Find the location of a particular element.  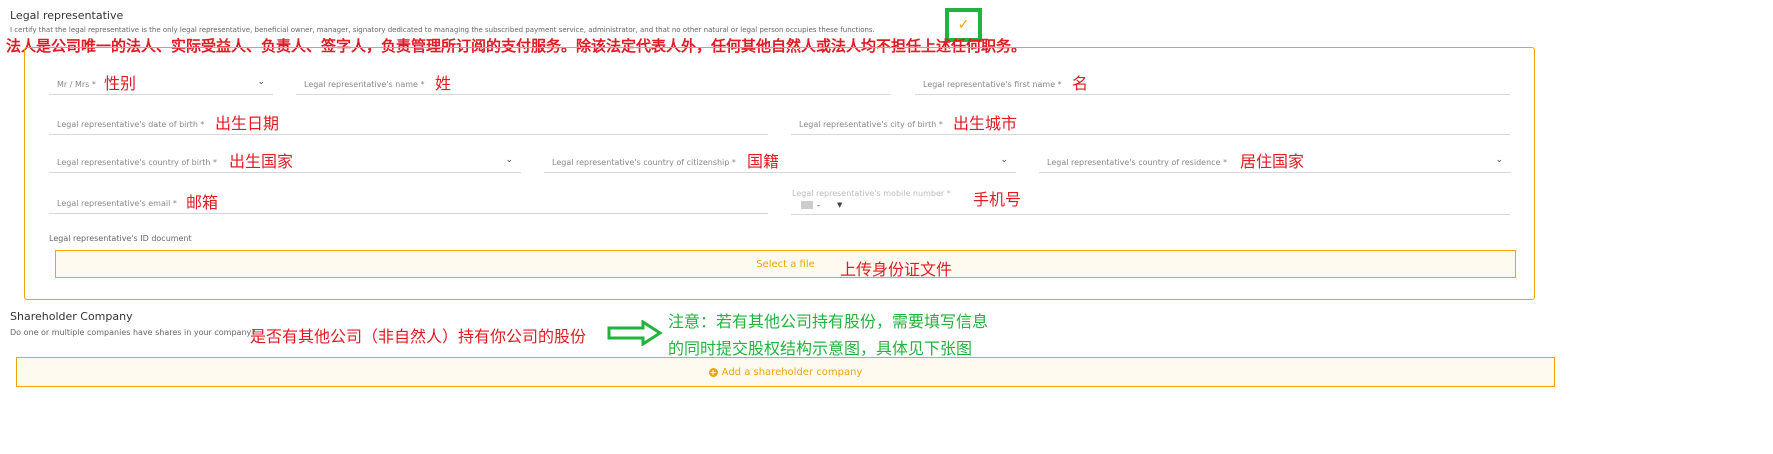

first-name-input: Legal representative's first name * 名 is located at coordinates (1212, 84).